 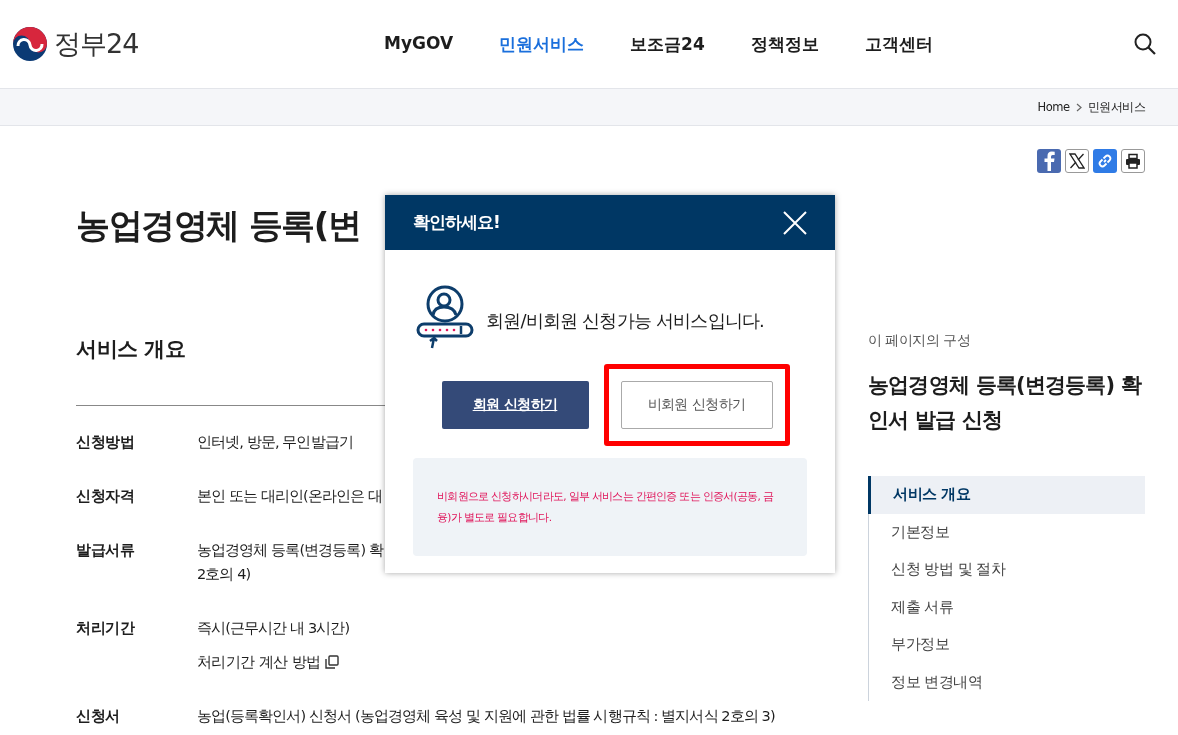 I want to click on f-logo-icon, so click(x=1049, y=161).